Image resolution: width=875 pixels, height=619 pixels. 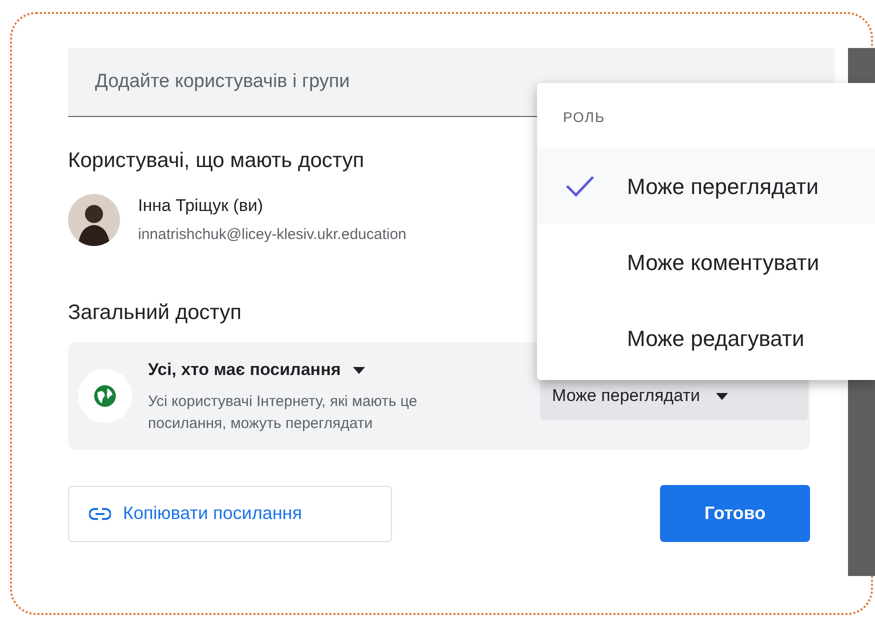 What do you see at coordinates (706, 262) in the screenshot?
I see `role-option: Може коментувати` at bounding box center [706, 262].